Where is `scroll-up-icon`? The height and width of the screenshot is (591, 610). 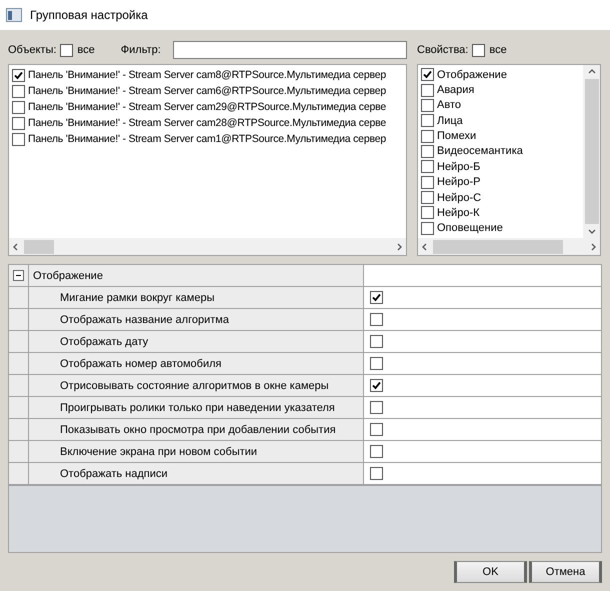
scroll-up-icon is located at coordinates (592, 72).